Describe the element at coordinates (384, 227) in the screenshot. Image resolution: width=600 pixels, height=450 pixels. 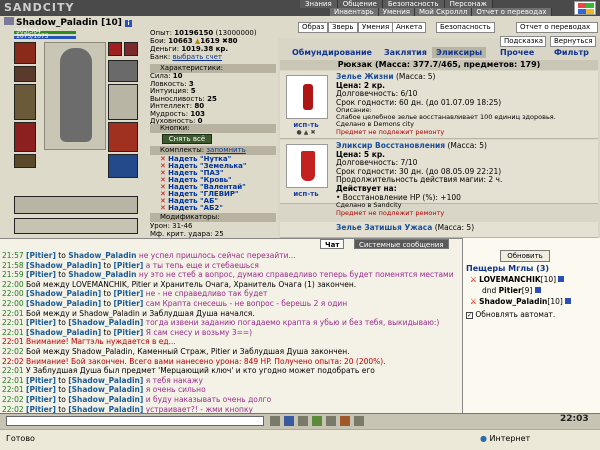
I see `item-name: Зелье Затишья Ужаса` at that location.